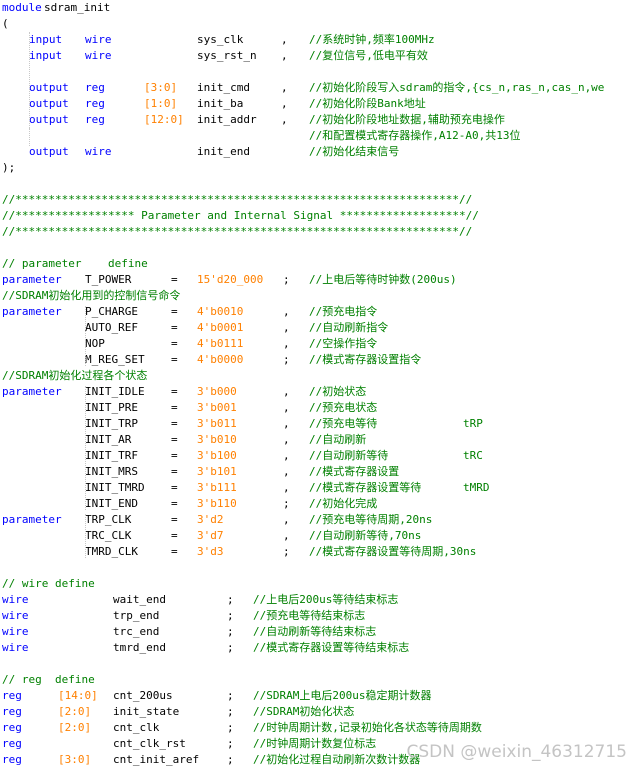  I want to click on code-line: TMRD_CLK = 3'd3; //模式寄存器设置等待周期,30ns, so click(320, 552).